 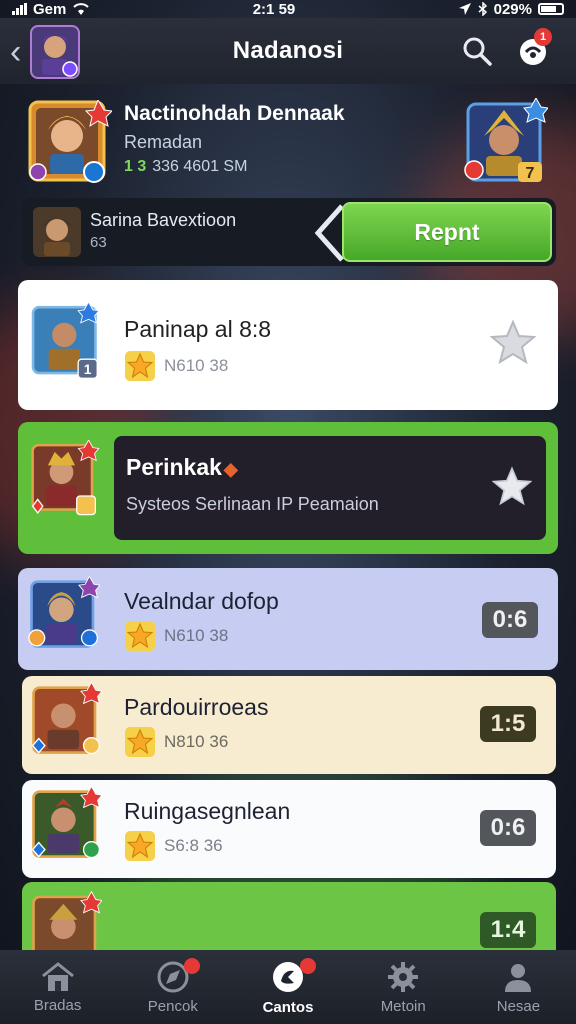 I want to click on nav-label: Bradas, so click(x=57, y=1005).